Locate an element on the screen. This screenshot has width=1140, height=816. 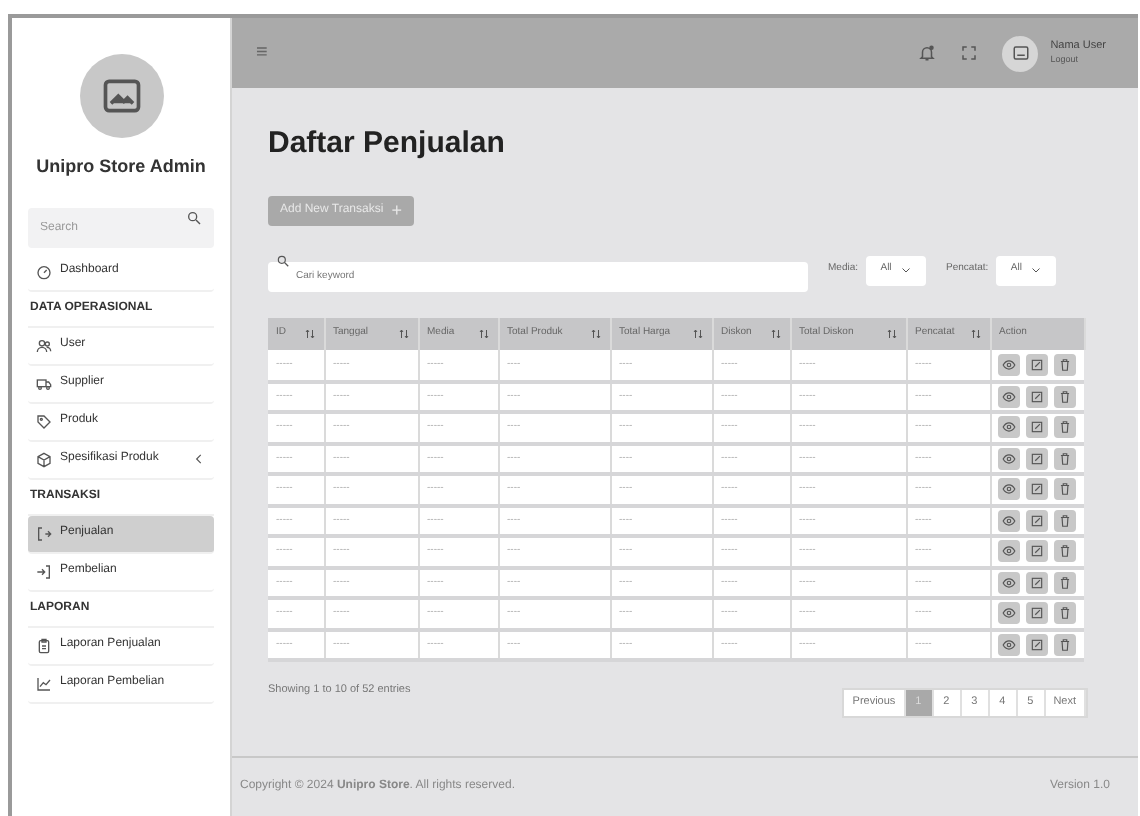
dashboard-icon is located at coordinates (44, 271).